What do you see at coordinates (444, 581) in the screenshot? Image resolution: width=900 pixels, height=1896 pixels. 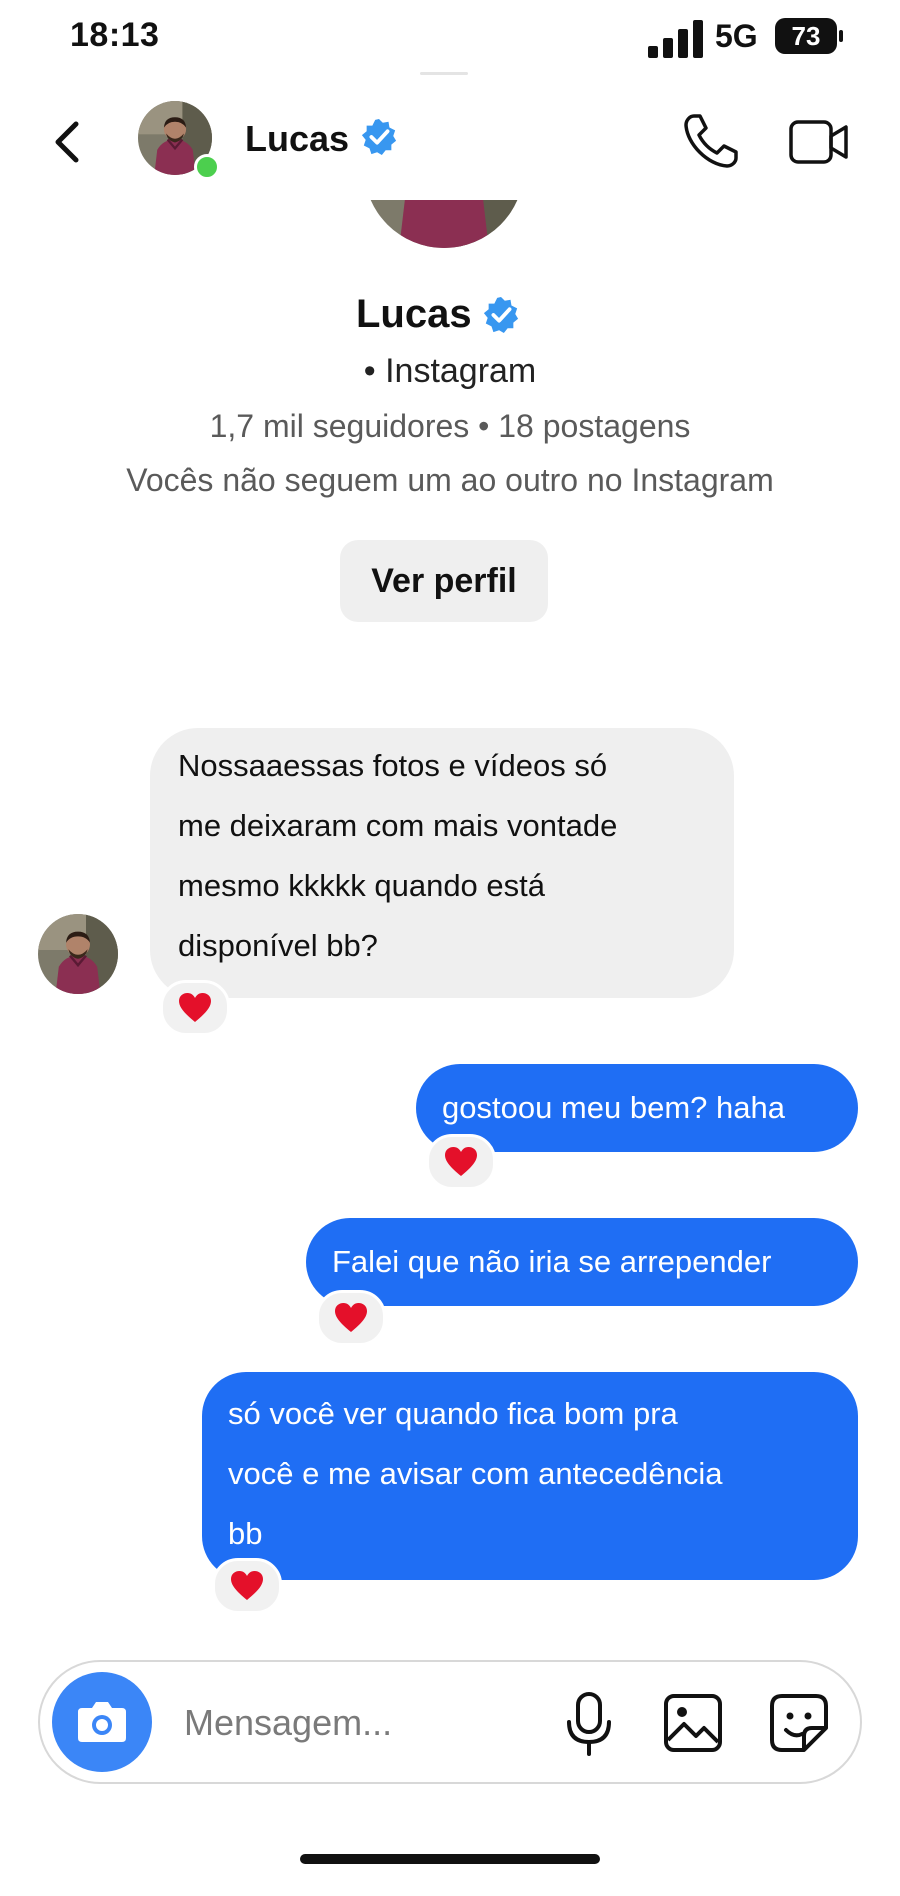 I see `view-profile-button: Ver perfil` at bounding box center [444, 581].